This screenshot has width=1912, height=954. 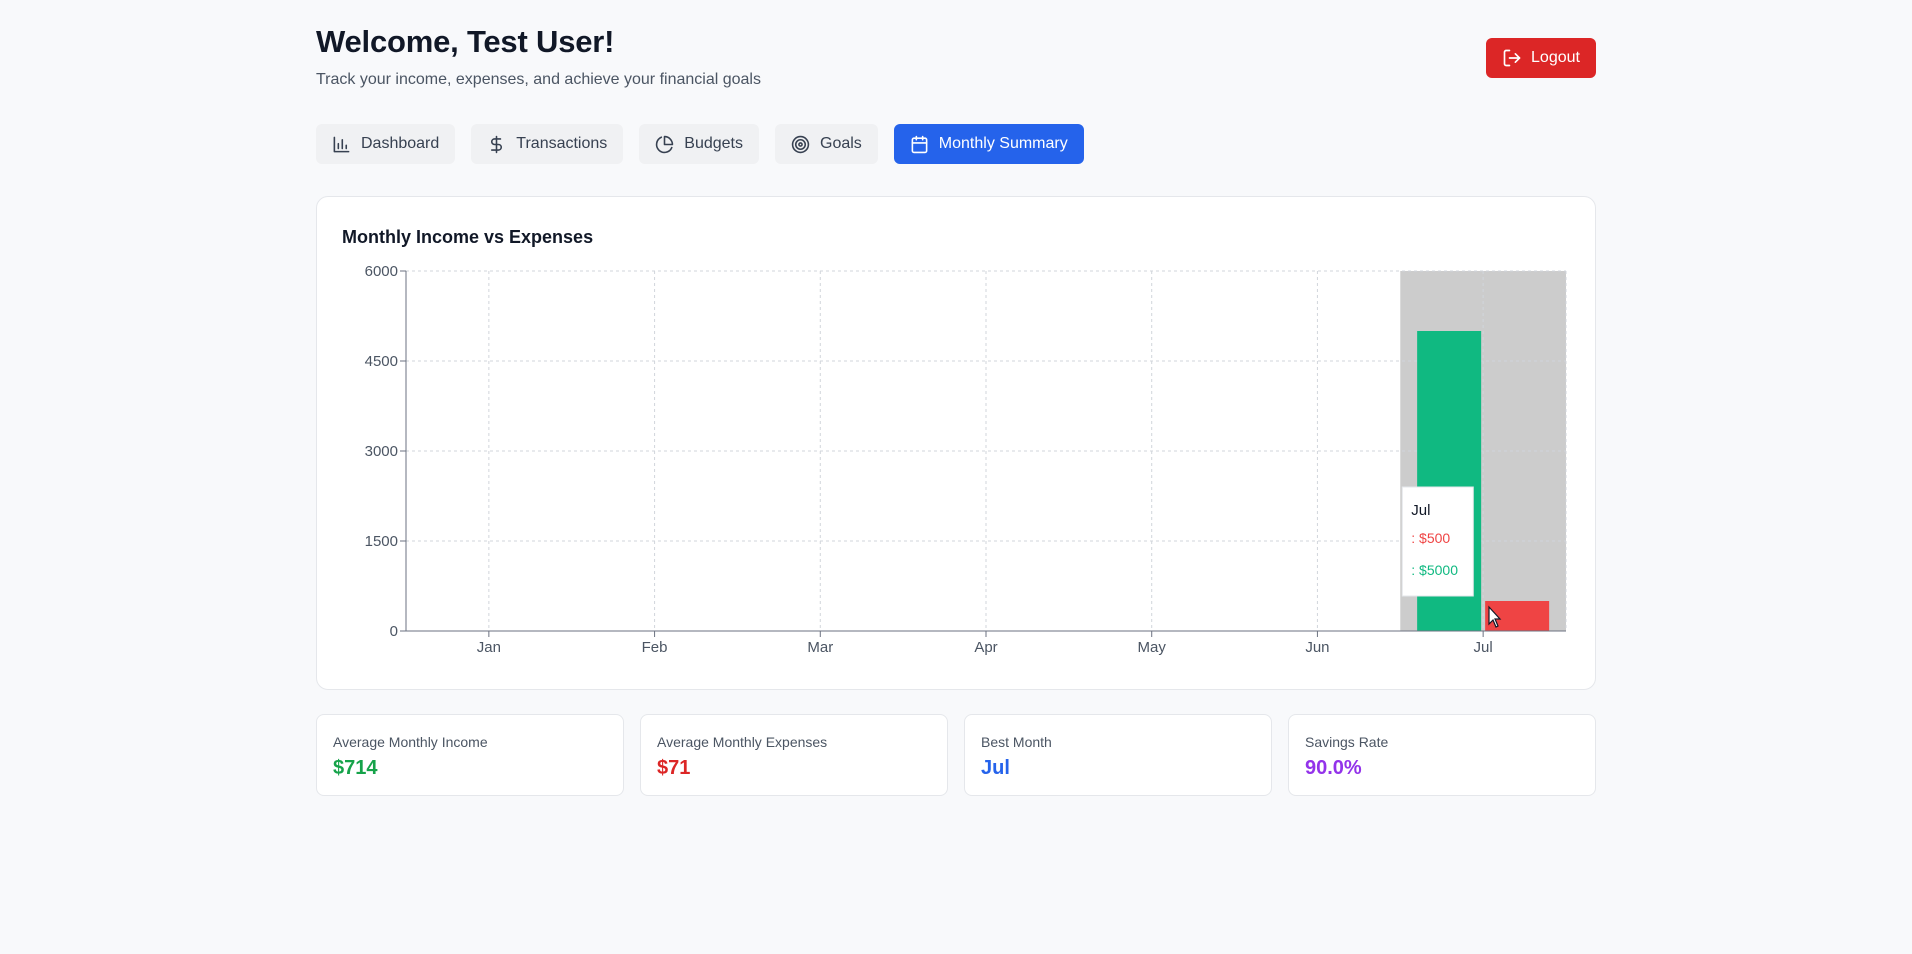 What do you see at coordinates (1003, 143) in the screenshot?
I see `tab-label: Monthly Summary` at bounding box center [1003, 143].